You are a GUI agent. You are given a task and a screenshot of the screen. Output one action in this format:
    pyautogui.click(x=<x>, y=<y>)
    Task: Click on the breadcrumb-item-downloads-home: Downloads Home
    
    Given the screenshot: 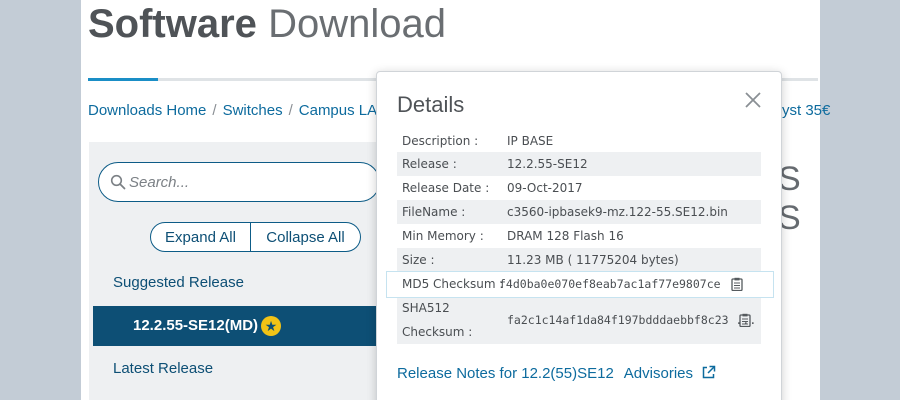 What is the action you would take?
    pyautogui.click(x=147, y=110)
    